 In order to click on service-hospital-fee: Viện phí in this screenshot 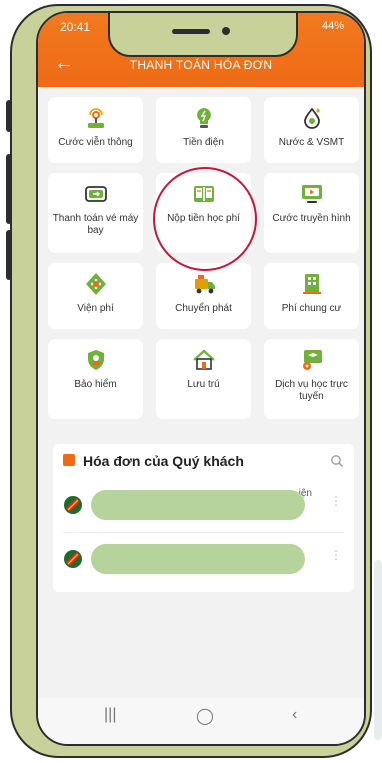, I will do `click(95, 296)`.